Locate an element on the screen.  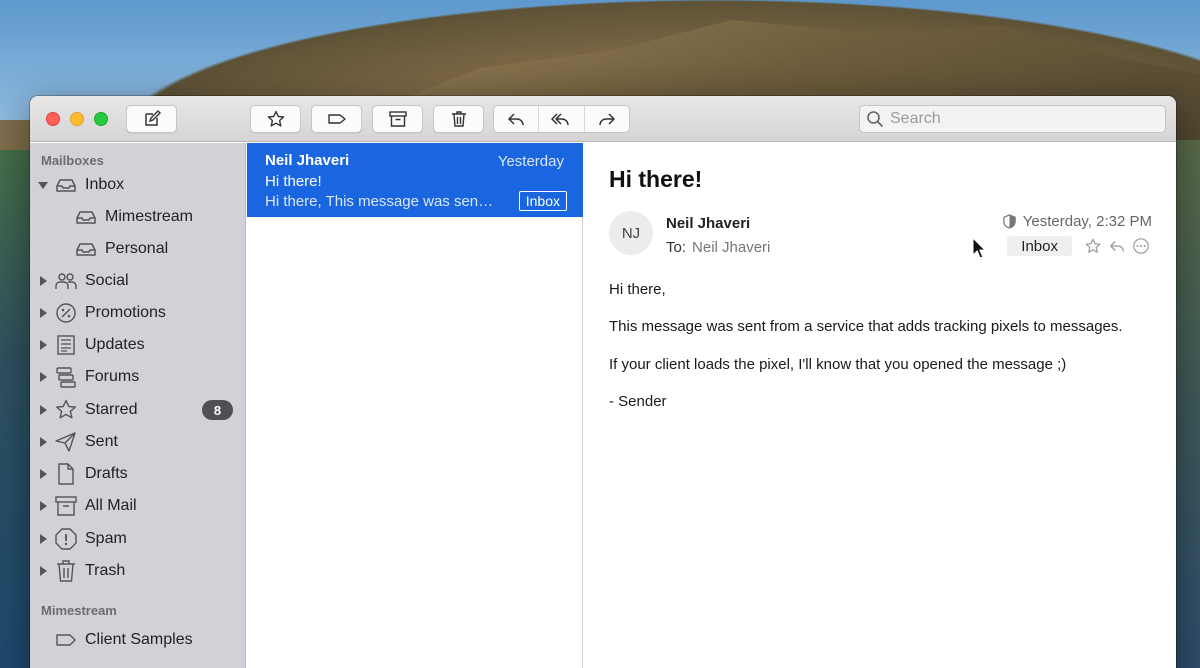
sidebar-item-label: Promotions is located at coordinates (125, 312).